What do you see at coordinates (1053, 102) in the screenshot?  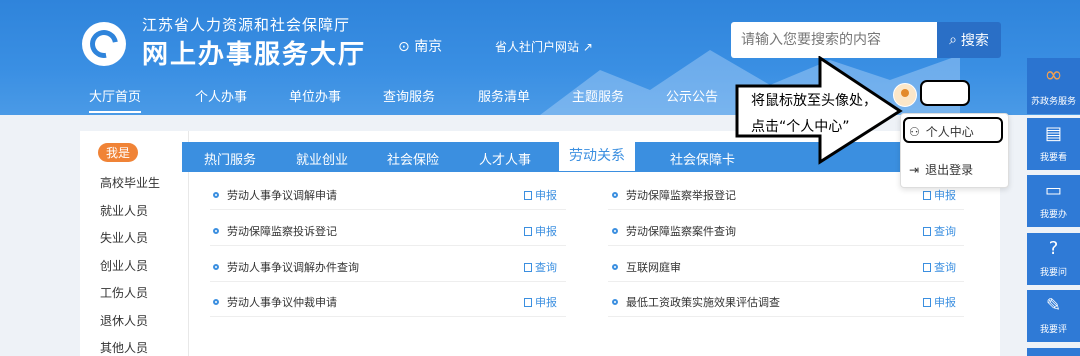 I see `float-item-label: 苏政务服务` at bounding box center [1053, 102].